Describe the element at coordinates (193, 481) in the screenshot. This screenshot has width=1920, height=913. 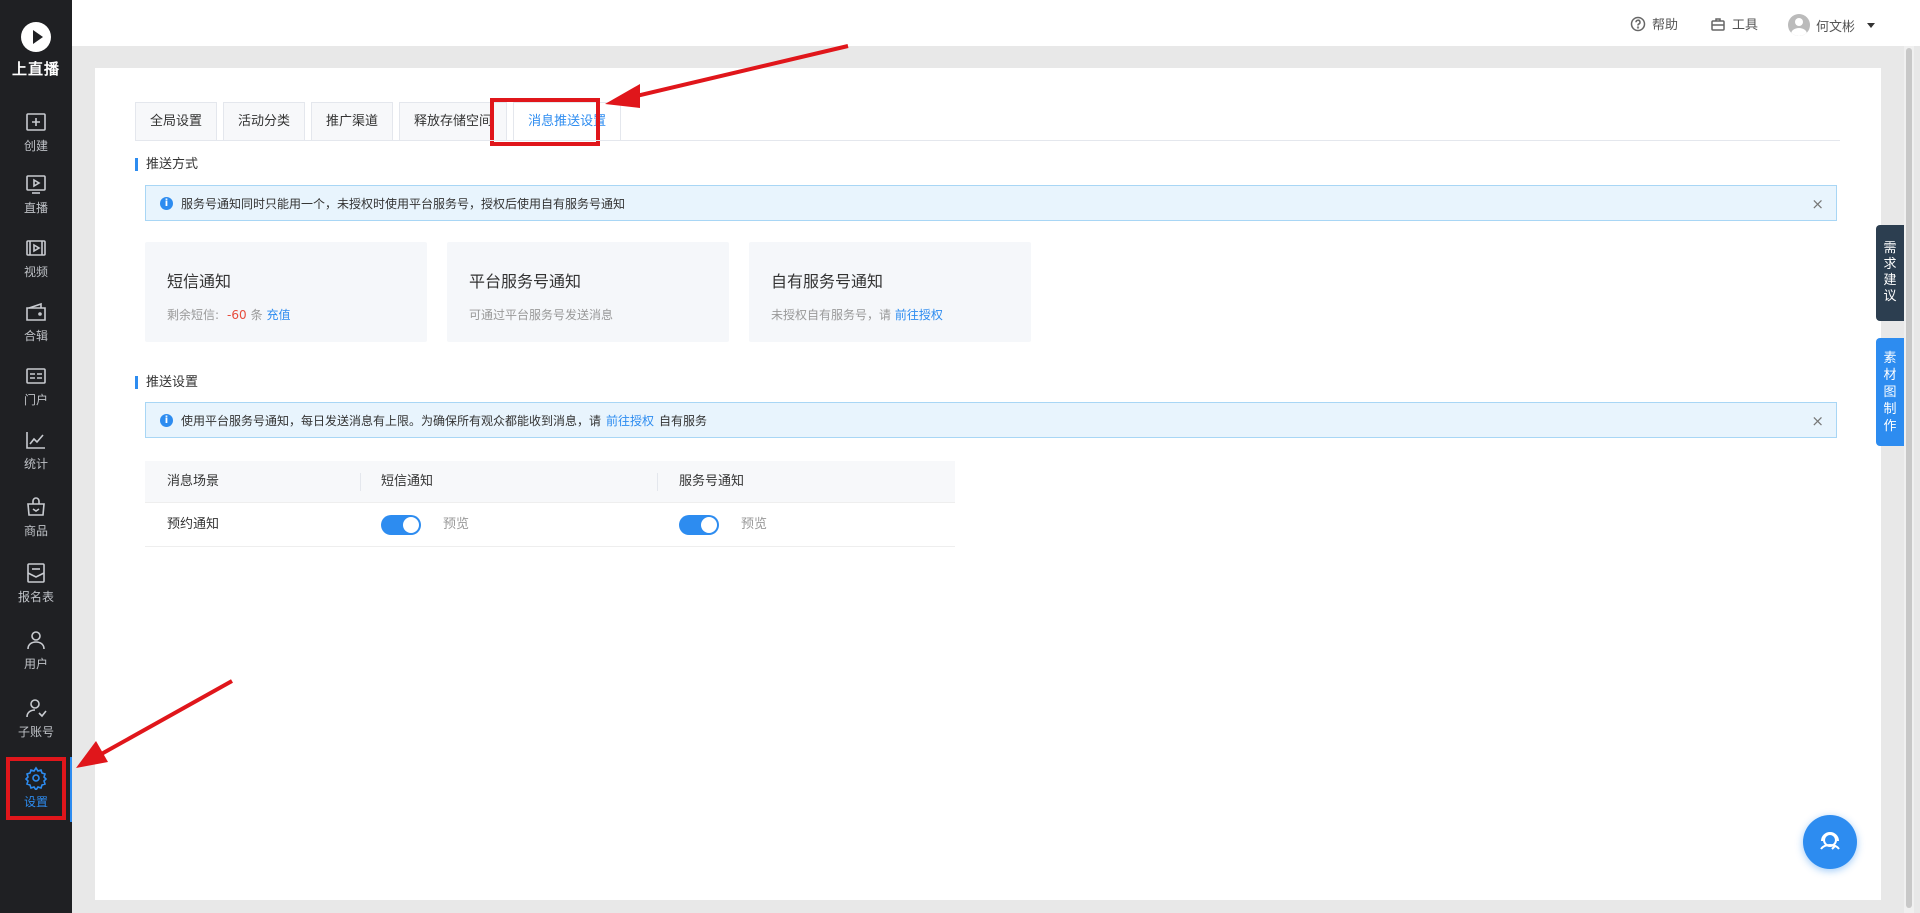
I see `col-header-scene: 消息场景` at that location.